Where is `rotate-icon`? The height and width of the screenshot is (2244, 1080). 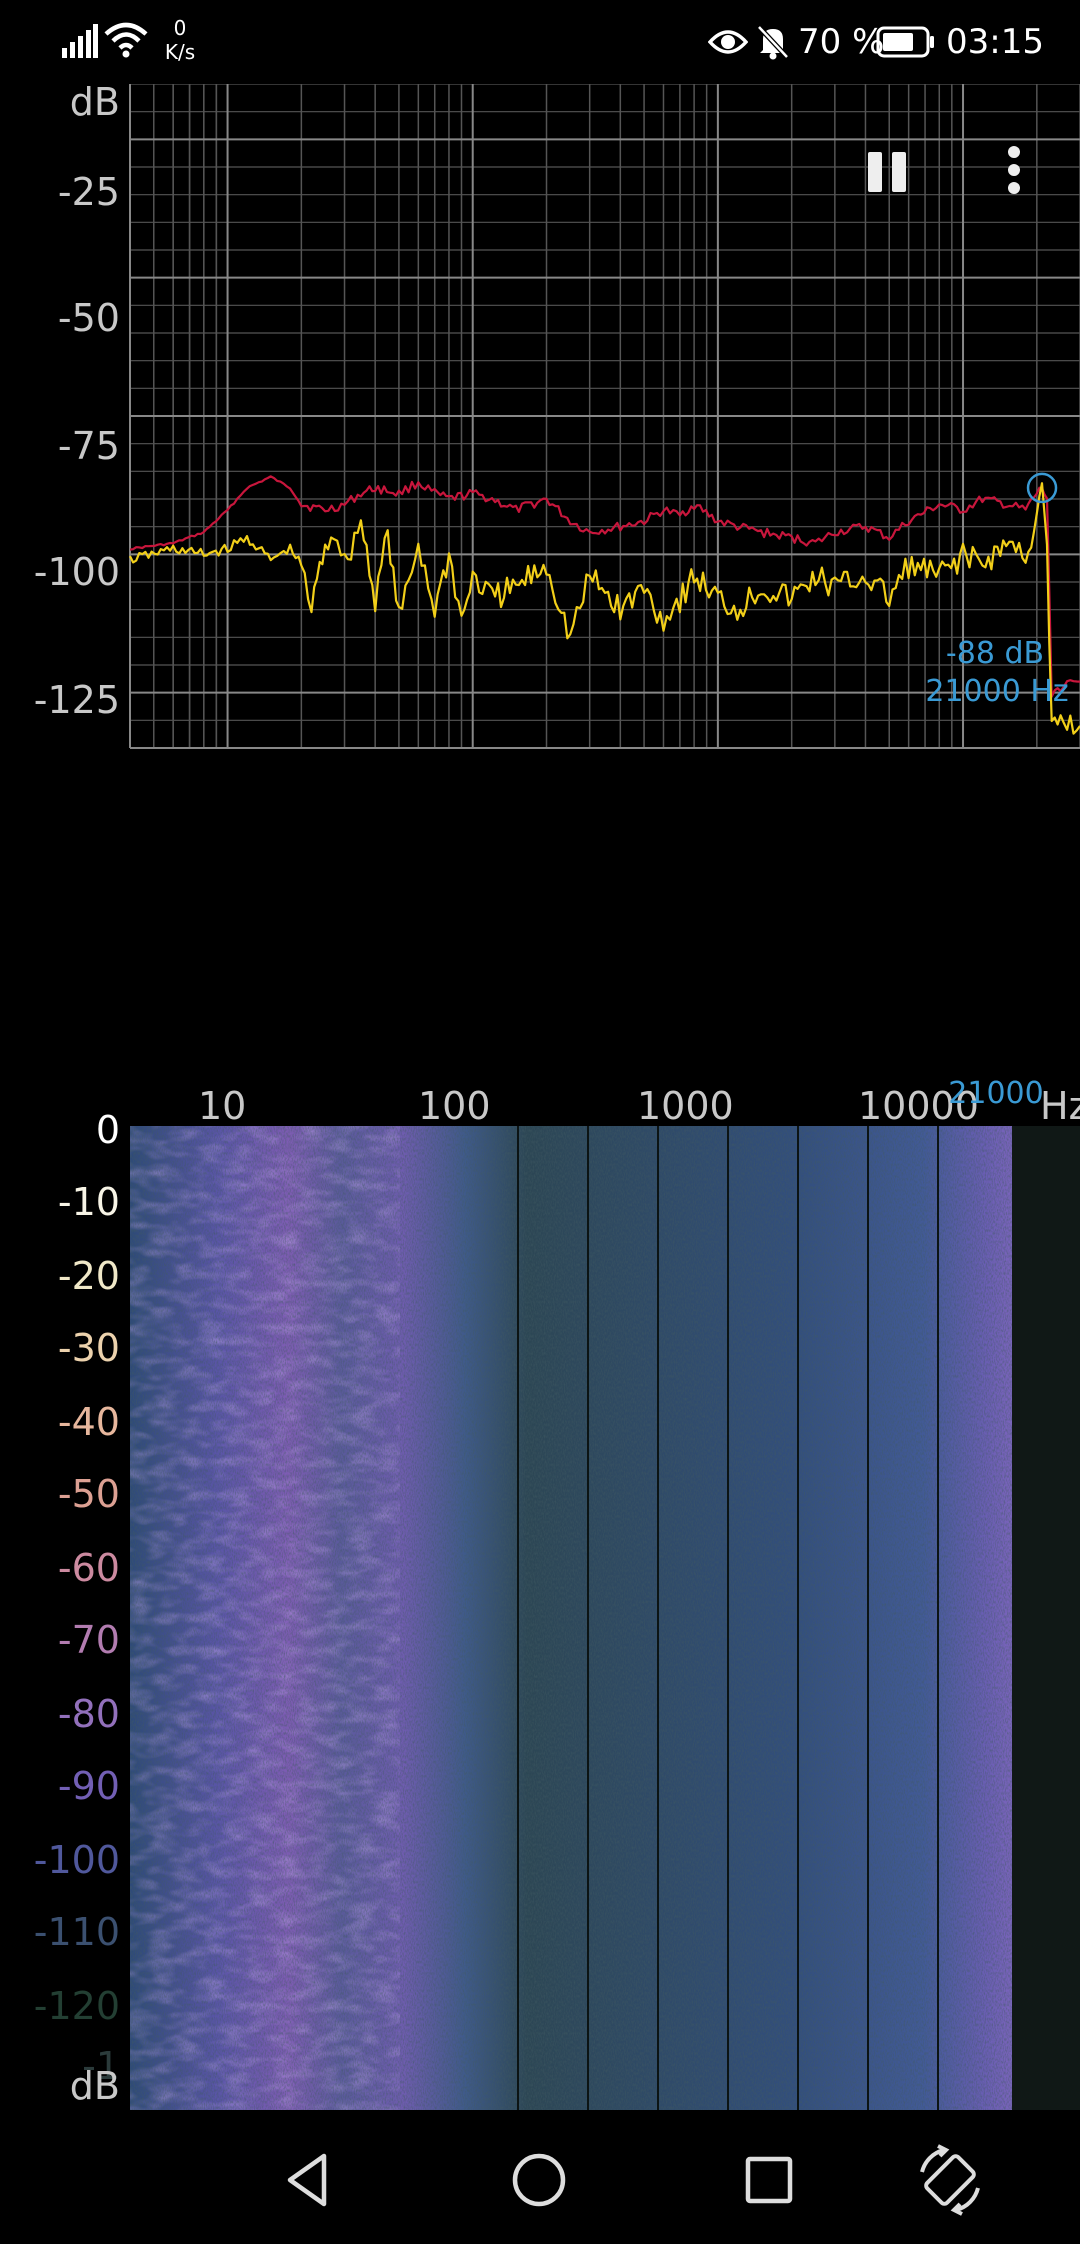
rotate-icon is located at coordinates (950, 2180).